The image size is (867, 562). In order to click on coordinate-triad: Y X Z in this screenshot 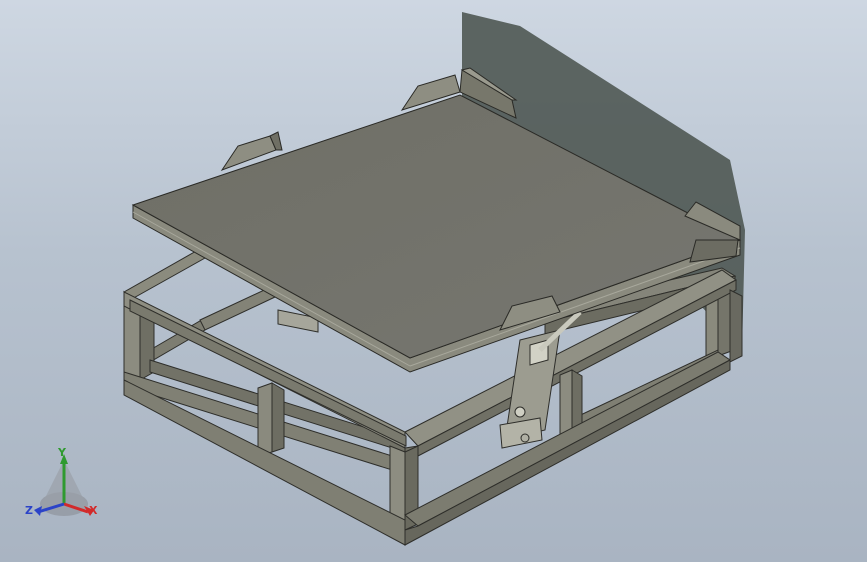, I will do `click(67, 486)`.